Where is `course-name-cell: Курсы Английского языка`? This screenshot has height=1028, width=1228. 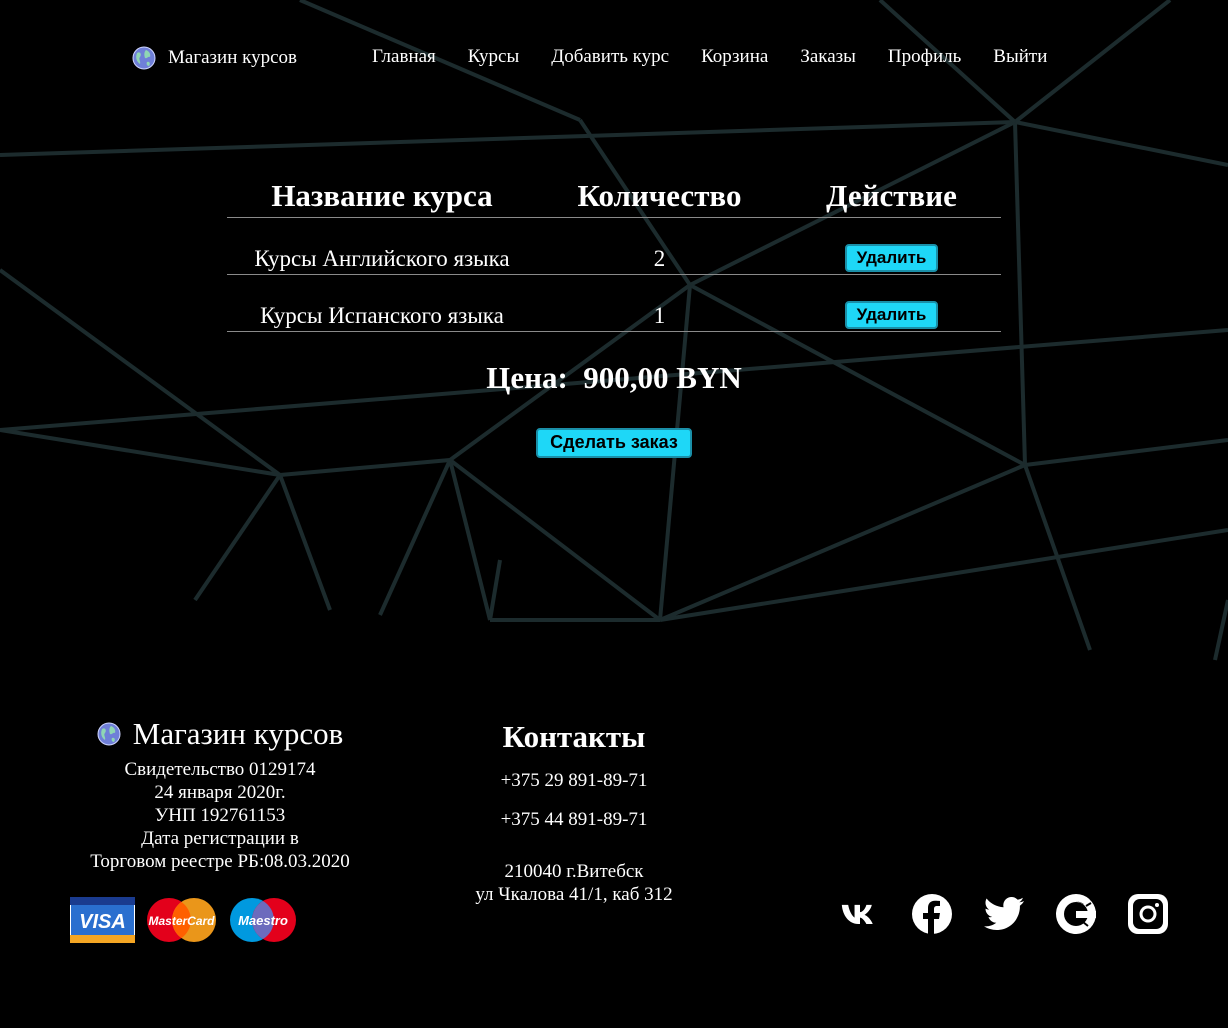
course-name-cell: Курсы Английского языка is located at coordinates (382, 246).